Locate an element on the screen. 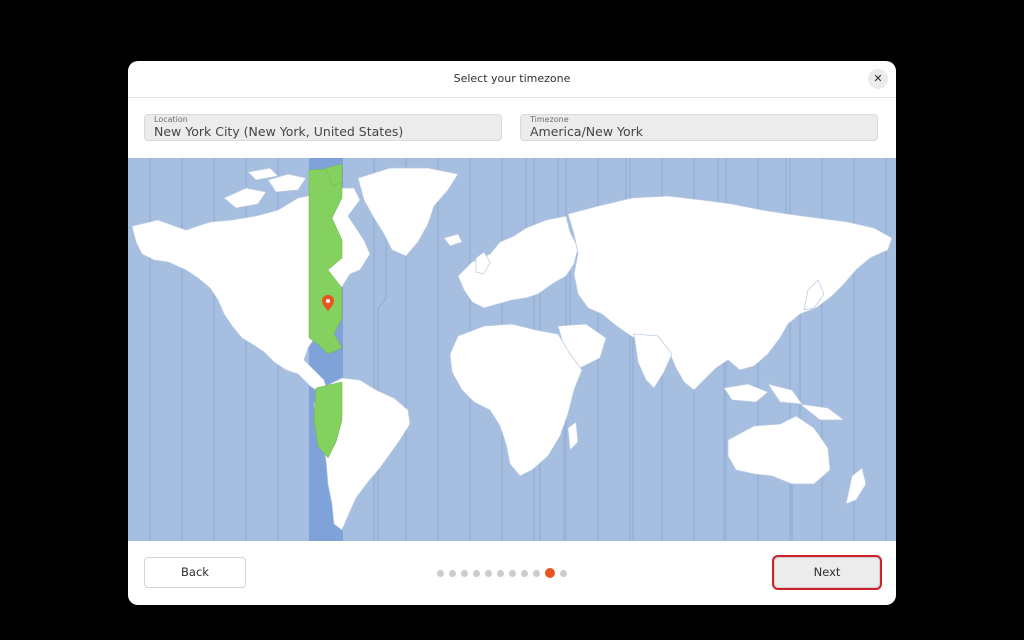 The image size is (1024, 640). location-label: Location is located at coordinates (171, 119).